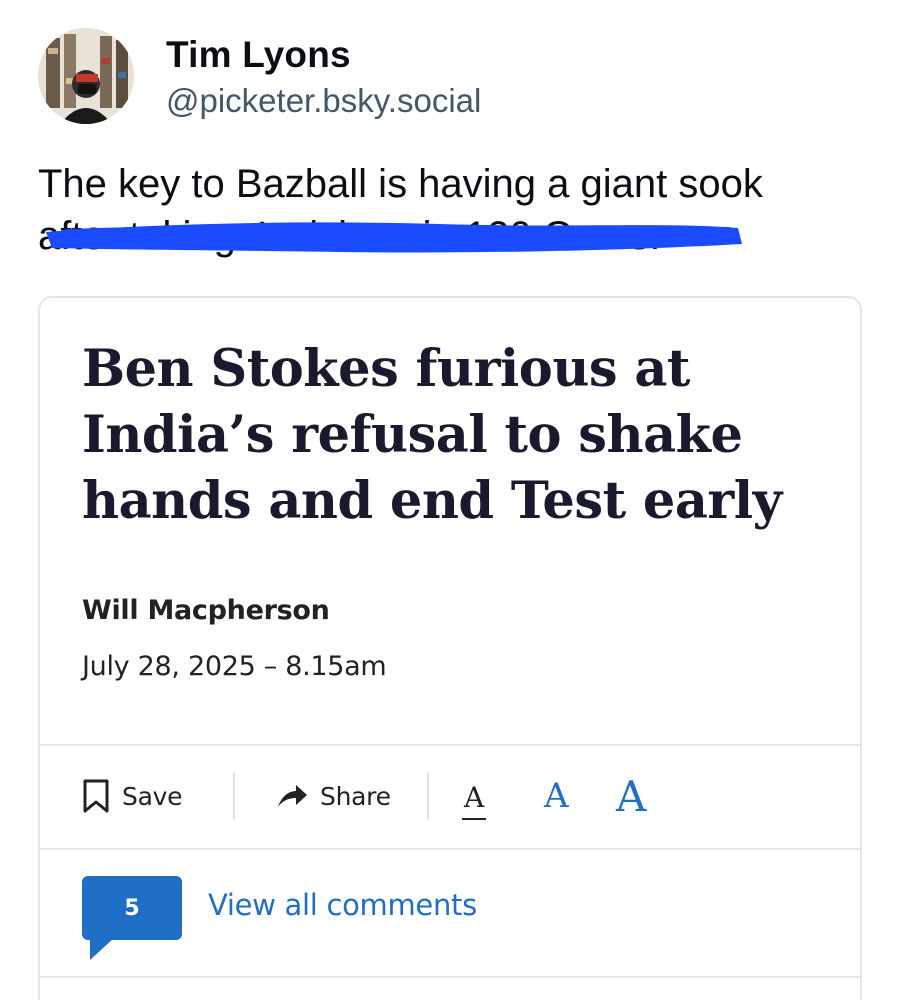  Describe the element at coordinates (323, 101) in the screenshot. I see `author-handle: @picketer.bsky.social` at that location.